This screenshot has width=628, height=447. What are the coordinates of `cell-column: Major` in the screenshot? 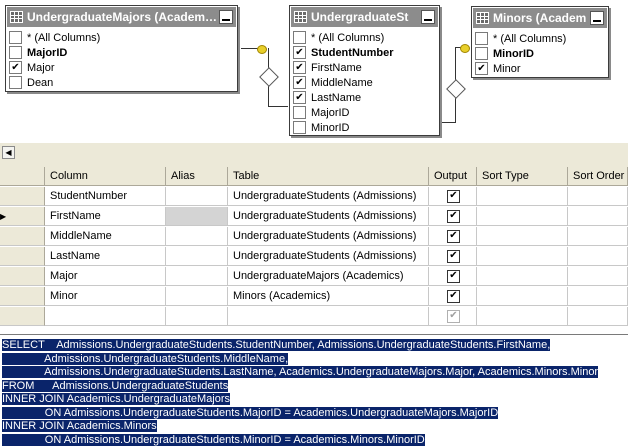 It's located at (105, 276).